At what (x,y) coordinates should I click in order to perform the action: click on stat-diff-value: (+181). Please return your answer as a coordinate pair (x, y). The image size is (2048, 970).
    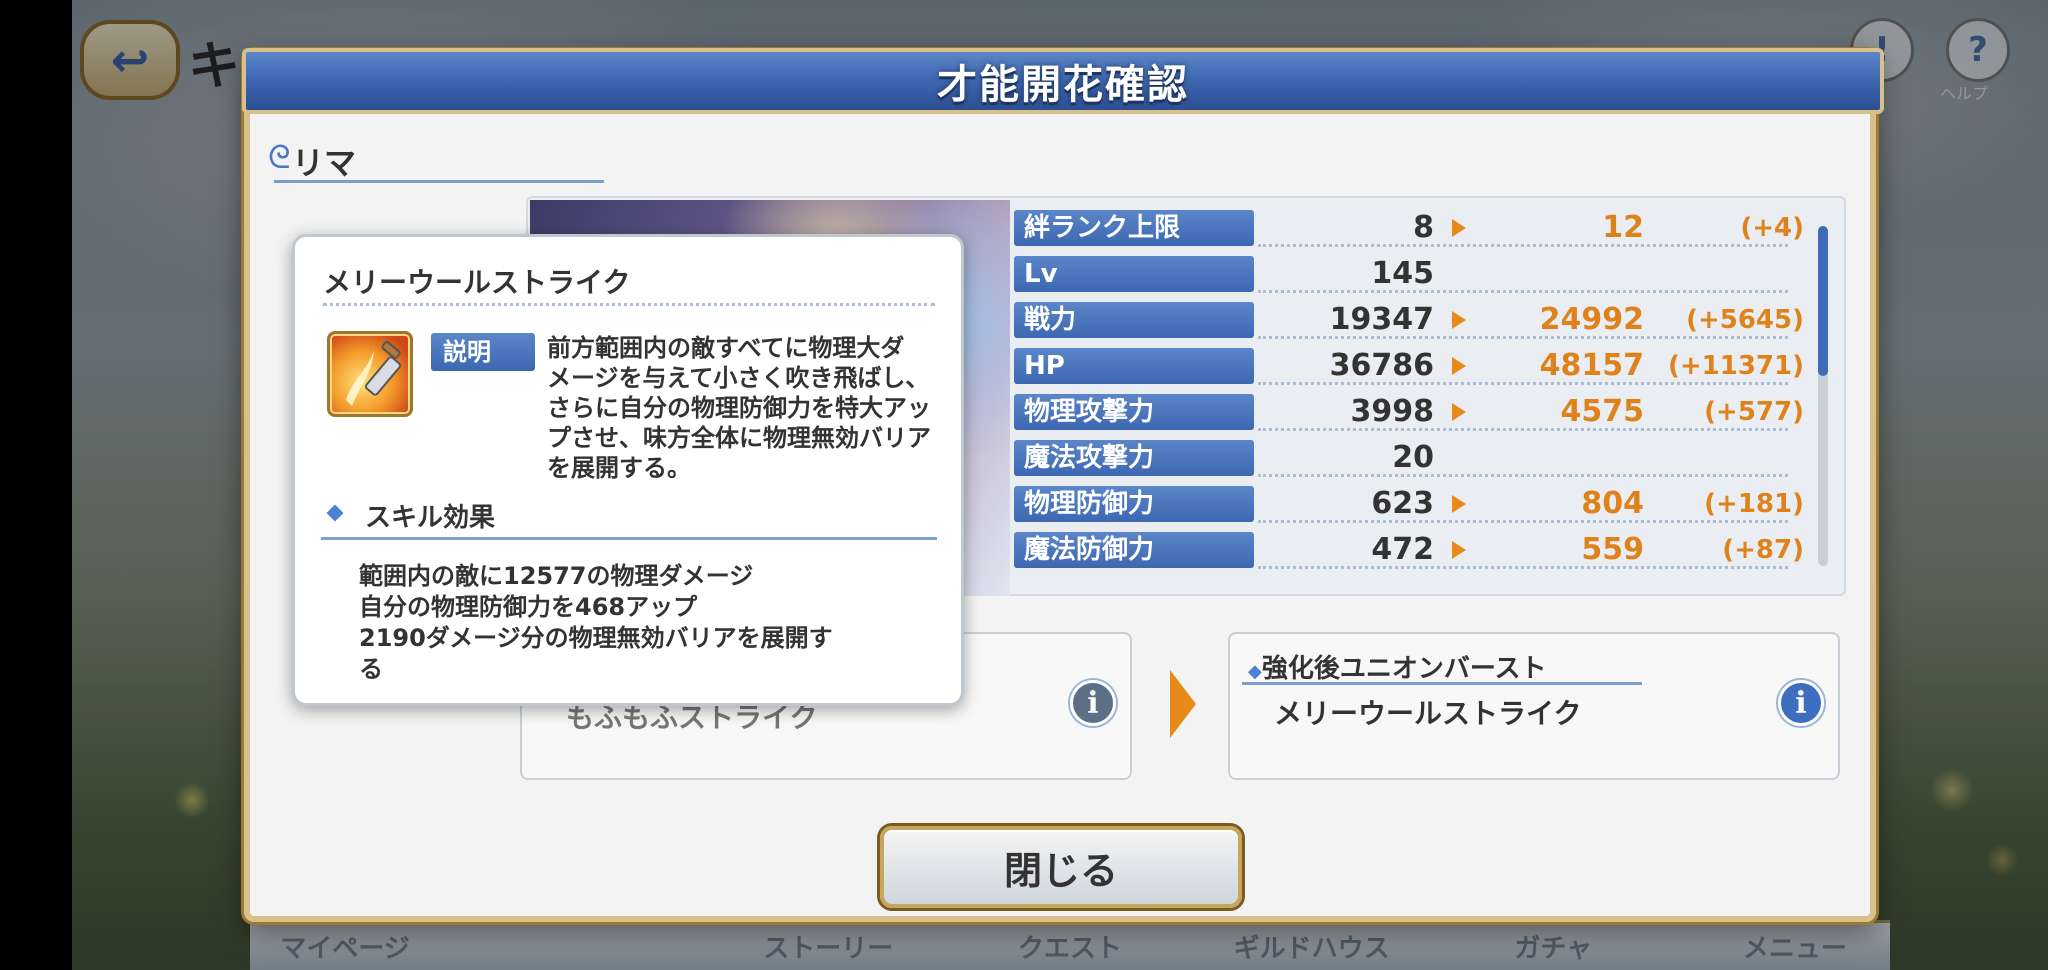
    Looking at the image, I should click on (1754, 504).